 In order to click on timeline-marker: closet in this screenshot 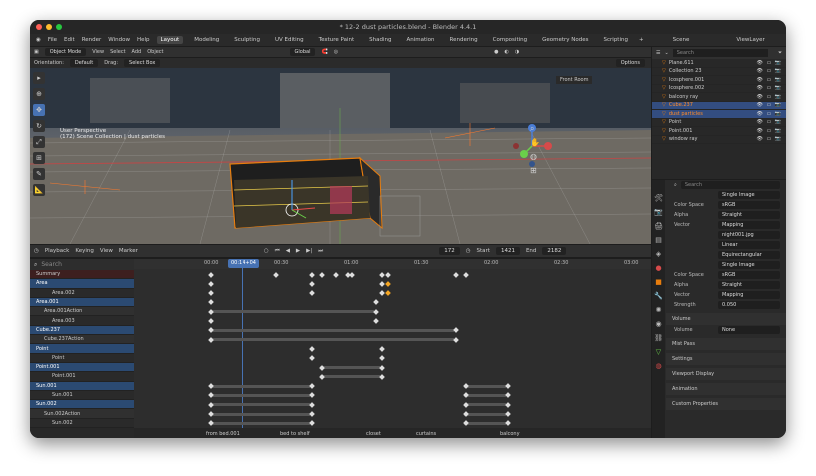, I will do `click(373, 434)`.